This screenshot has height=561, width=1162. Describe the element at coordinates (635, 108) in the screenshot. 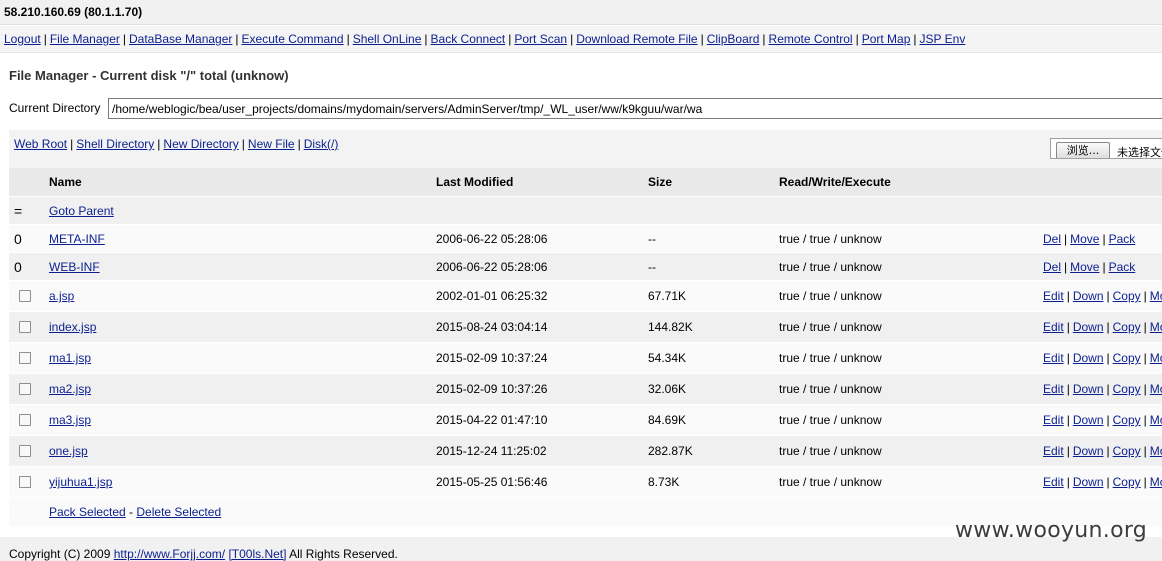

I see `current-directory-input` at that location.